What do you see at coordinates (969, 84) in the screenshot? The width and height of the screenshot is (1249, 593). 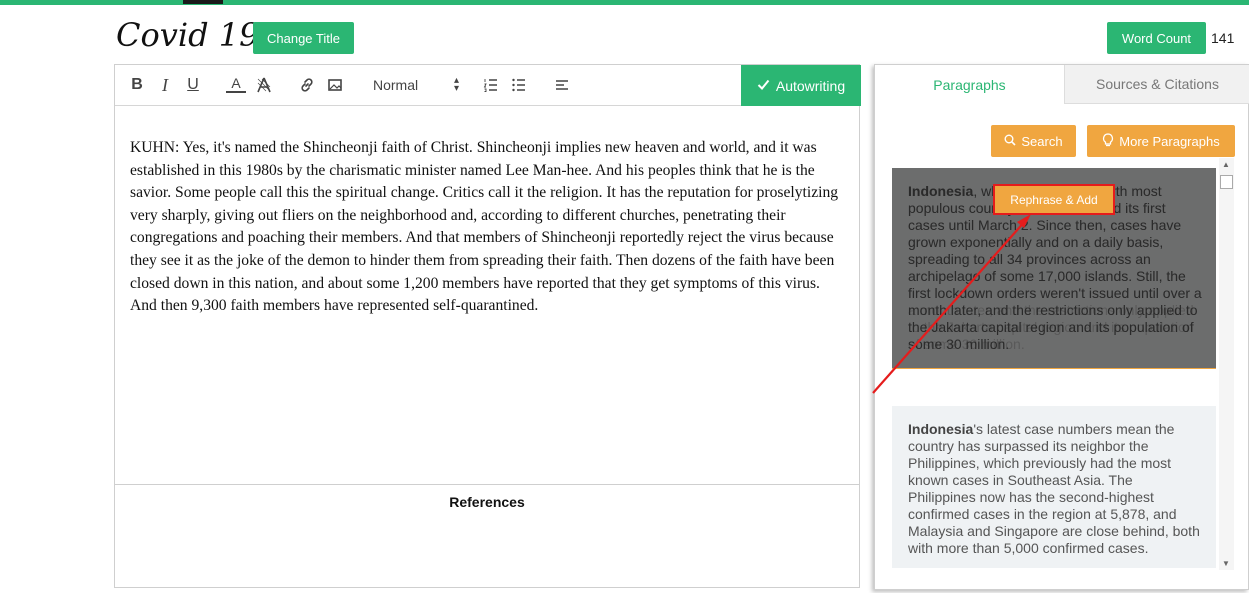 I see `tab-paragraphs: Paragraphs` at bounding box center [969, 84].